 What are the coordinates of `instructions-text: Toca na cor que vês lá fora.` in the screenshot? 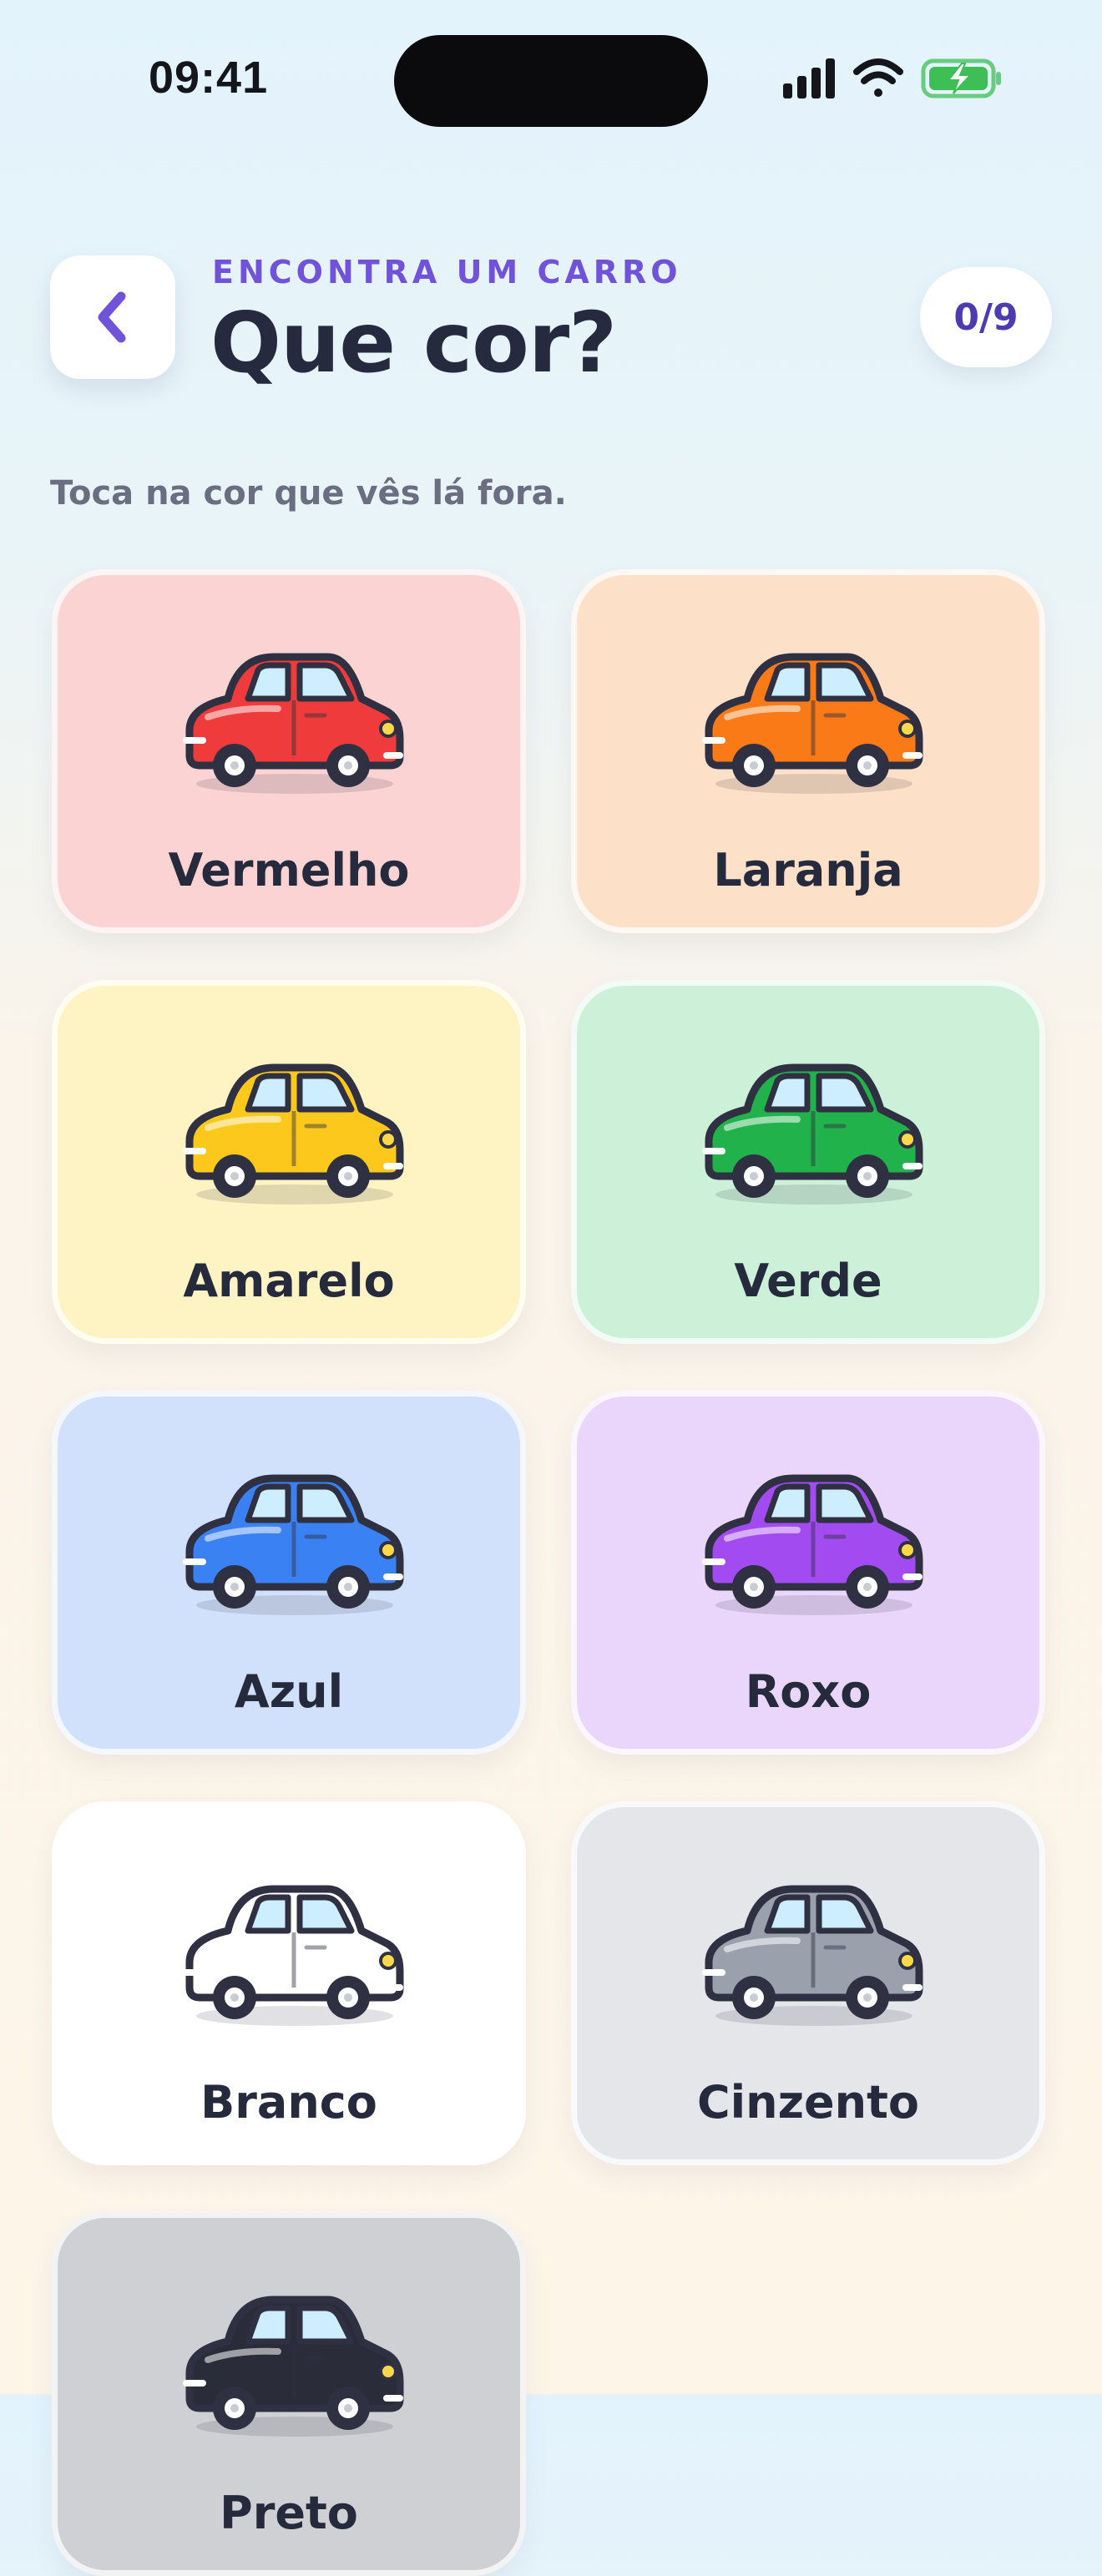 It's located at (308, 493).